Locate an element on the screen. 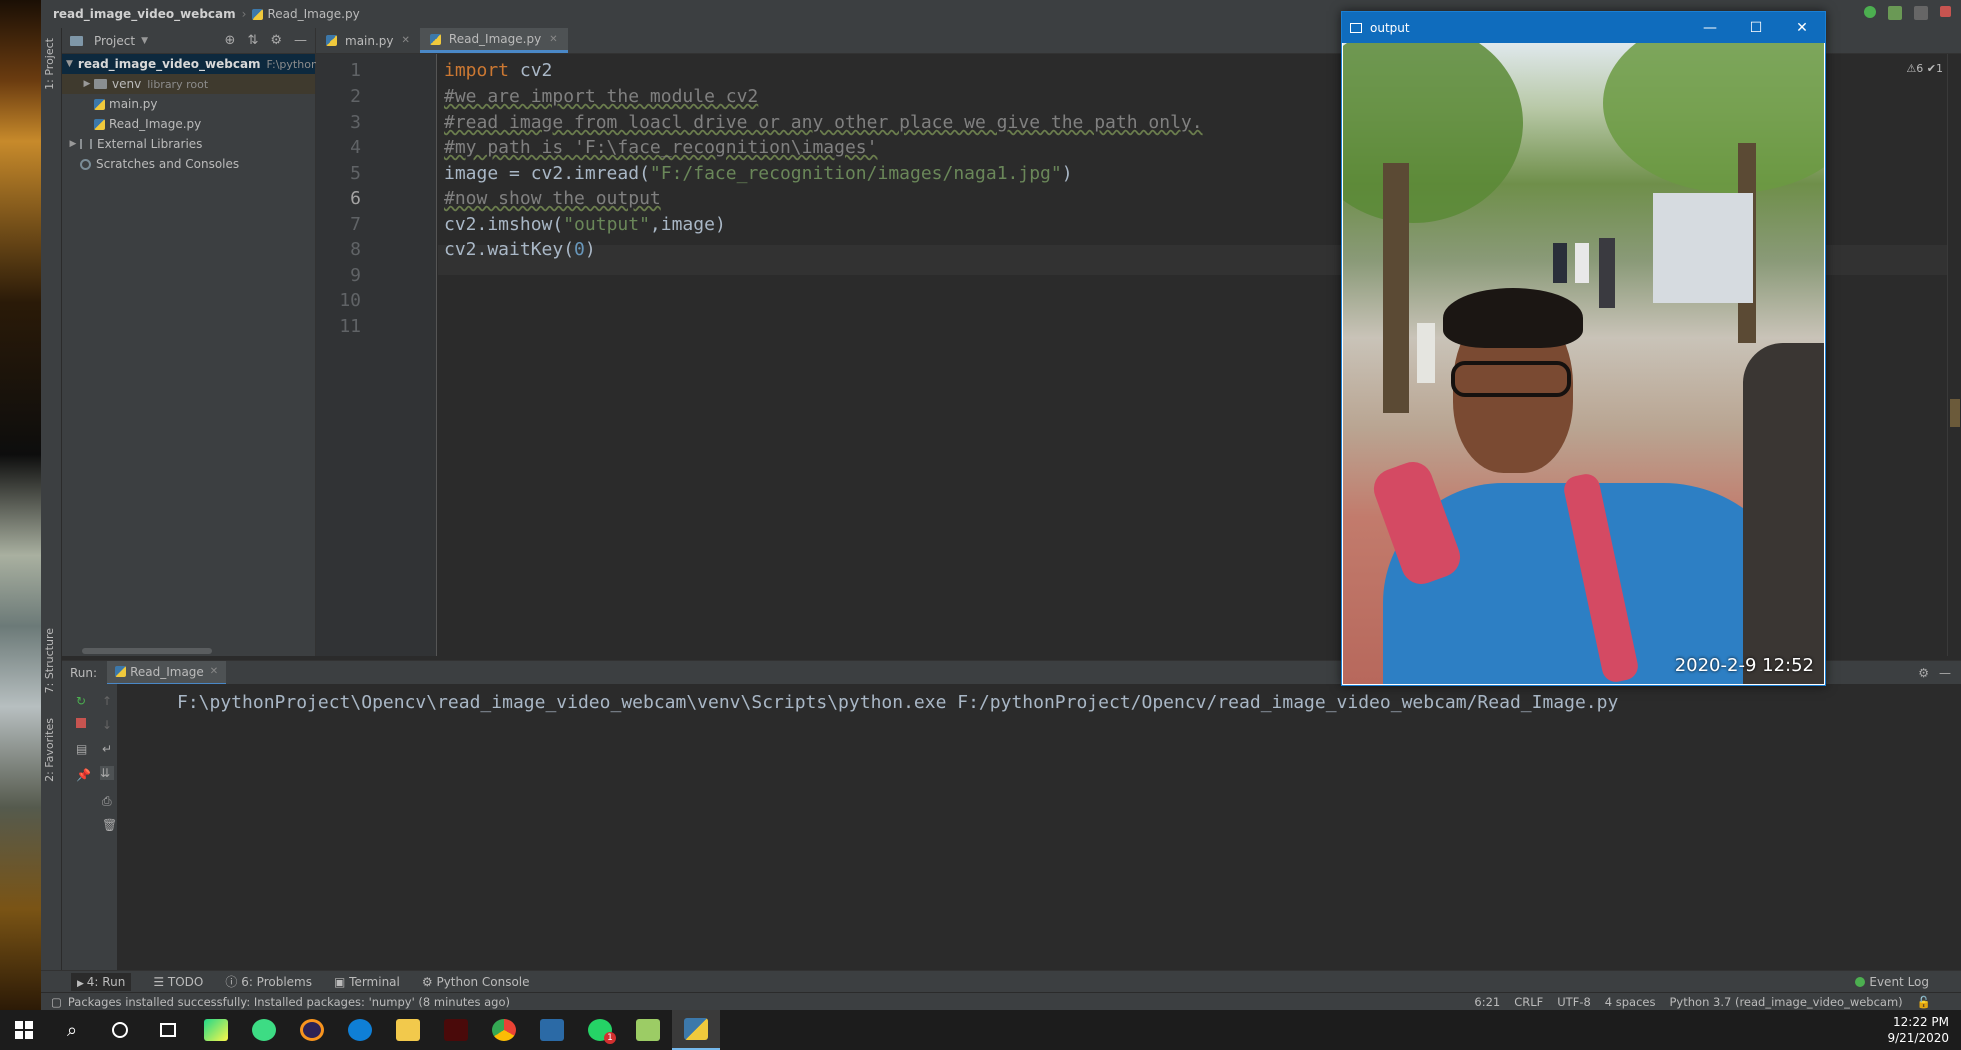 This screenshot has height=1050, width=1961. tree-item-external-libraries: ▶ External Libraries is located at coordinates (188, 144).